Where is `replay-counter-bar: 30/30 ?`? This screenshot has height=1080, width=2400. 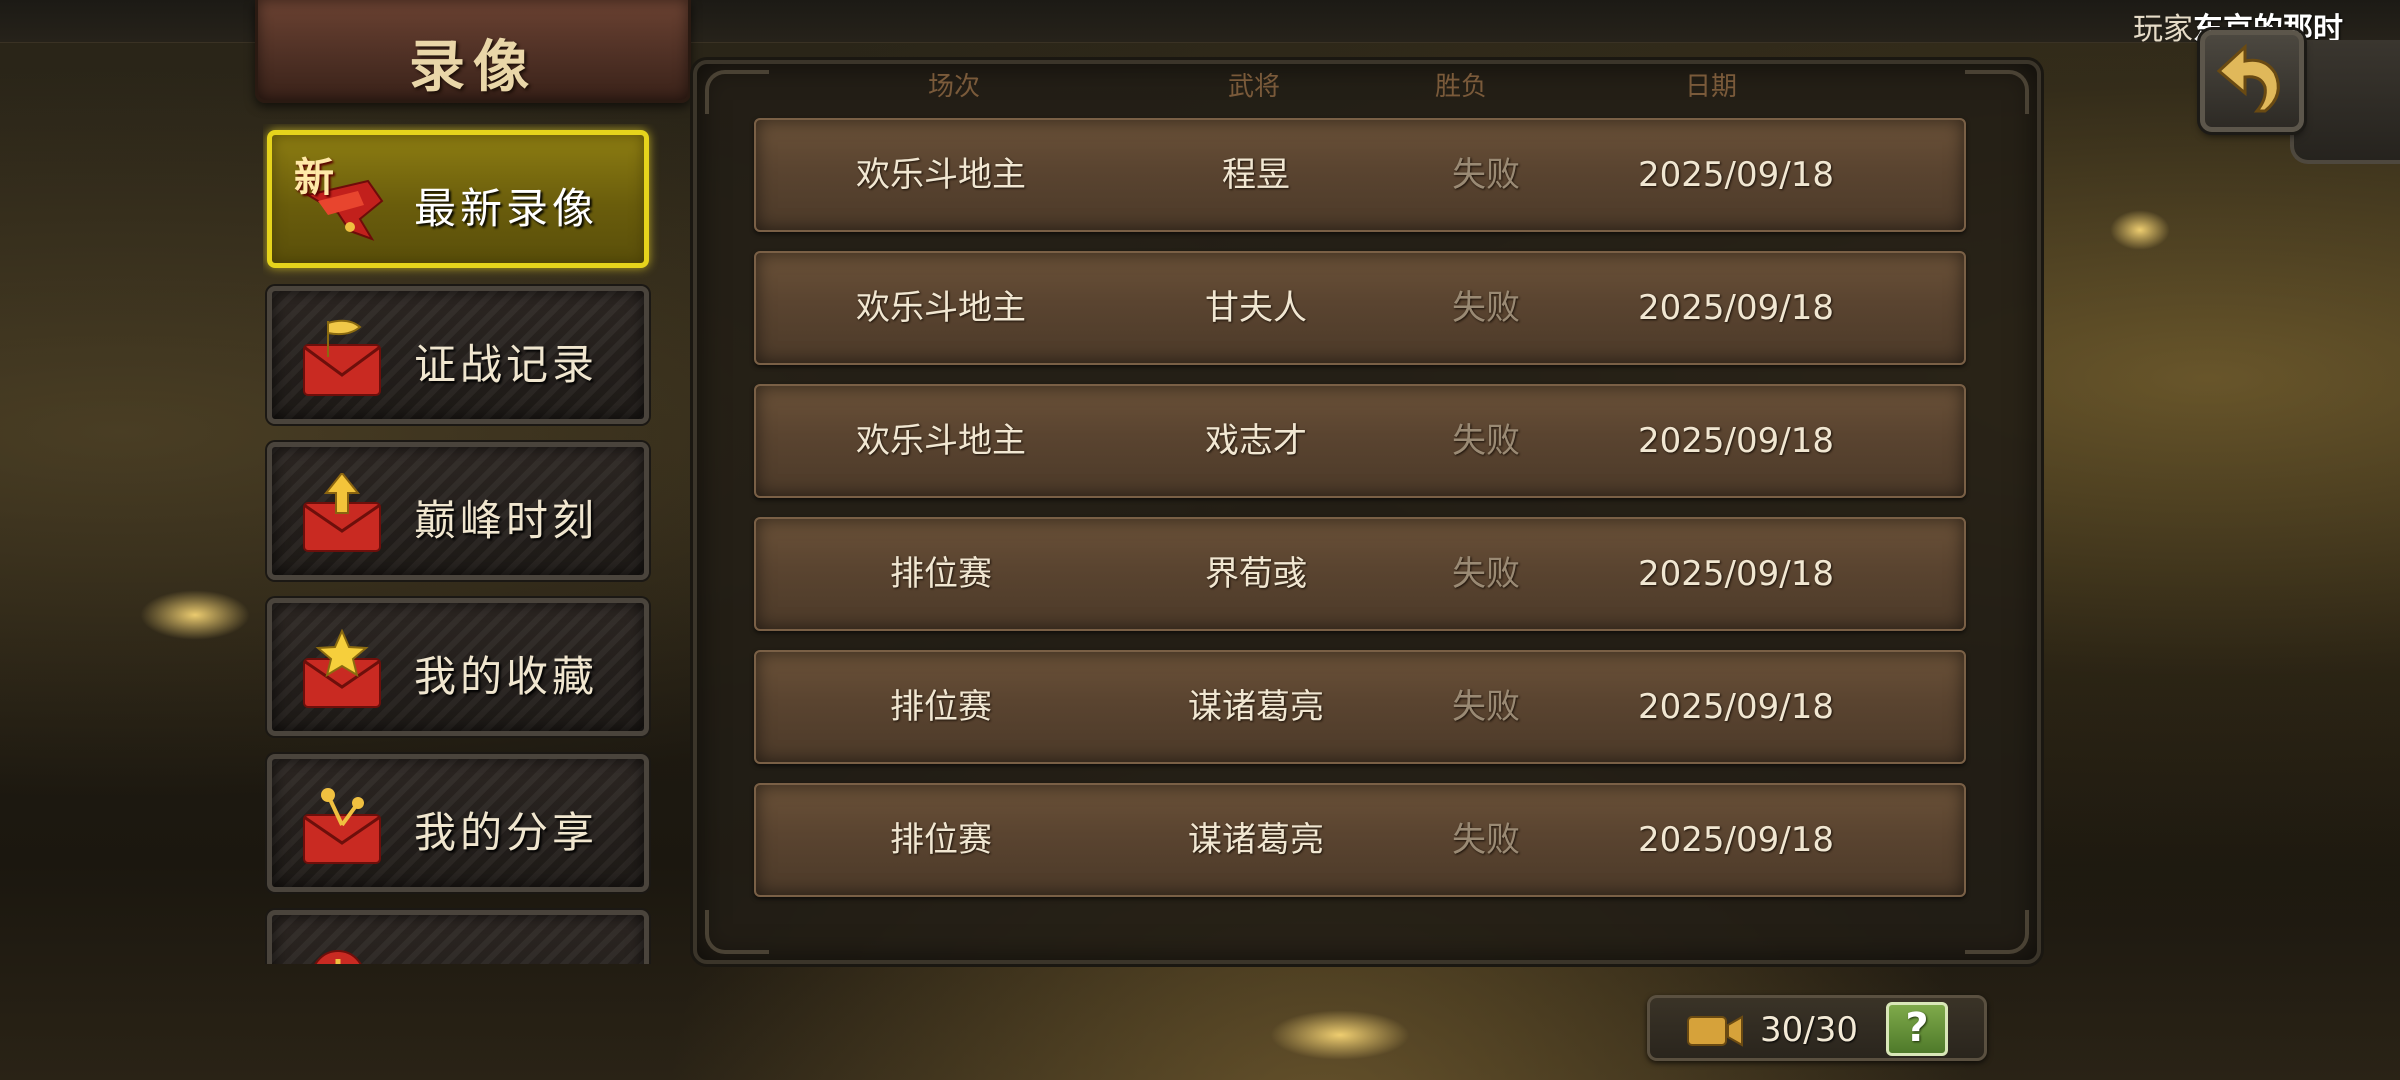
replay-counter-bar: 30/30 ? is located at coordinates (1817, 1028).